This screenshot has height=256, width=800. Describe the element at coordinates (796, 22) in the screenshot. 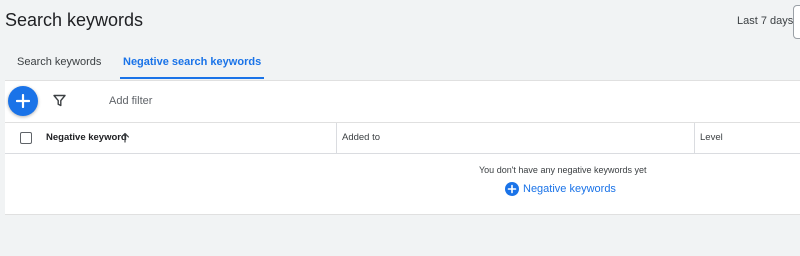

I see `date-range-dropdown` at that location.